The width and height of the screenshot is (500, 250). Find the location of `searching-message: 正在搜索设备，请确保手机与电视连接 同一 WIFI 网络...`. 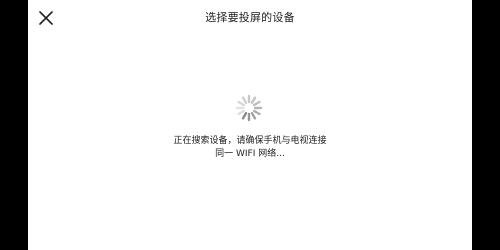

searching-message: 正在搜索设备，请确保手机与电视连接 同一 WIFI 网络... is located at coordinates (250, 148).